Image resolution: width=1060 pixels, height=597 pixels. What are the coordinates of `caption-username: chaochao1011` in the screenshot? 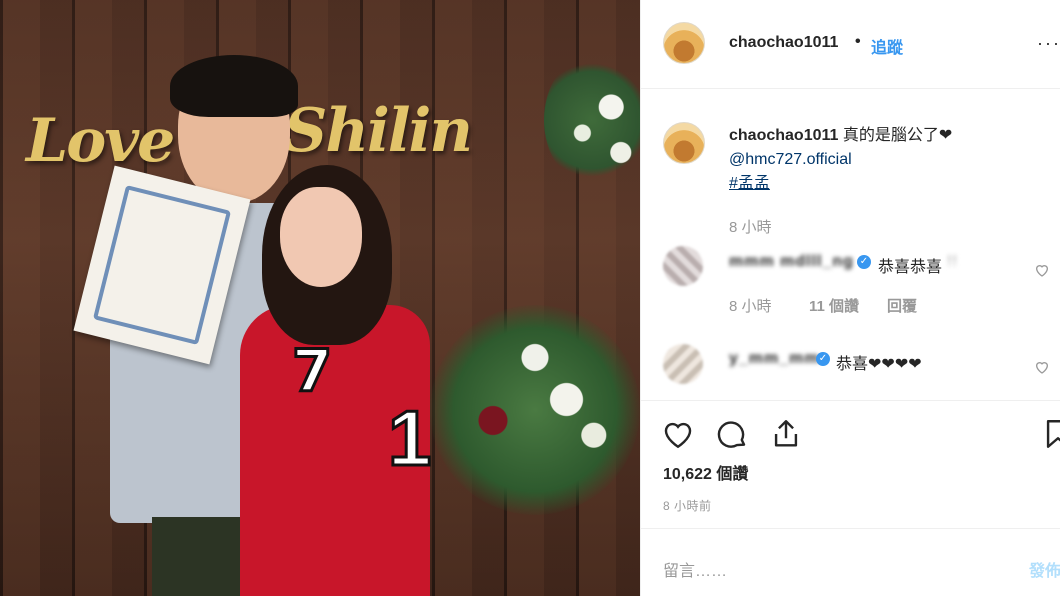 It's located at (783, 135).